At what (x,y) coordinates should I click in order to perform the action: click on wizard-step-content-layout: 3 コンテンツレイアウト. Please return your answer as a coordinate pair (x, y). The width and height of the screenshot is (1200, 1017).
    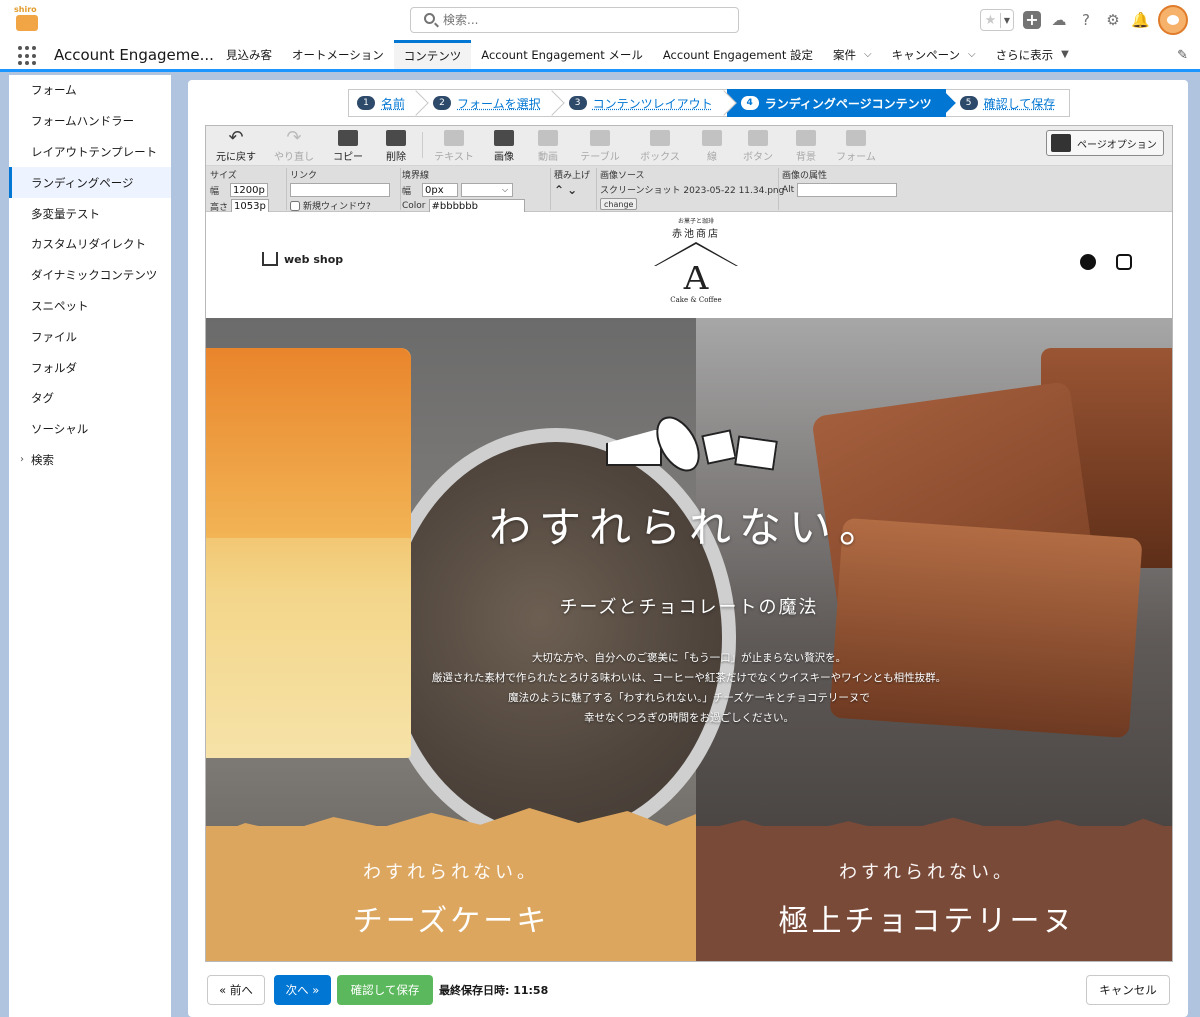
    Looking at the image, I should click on (645, 103).